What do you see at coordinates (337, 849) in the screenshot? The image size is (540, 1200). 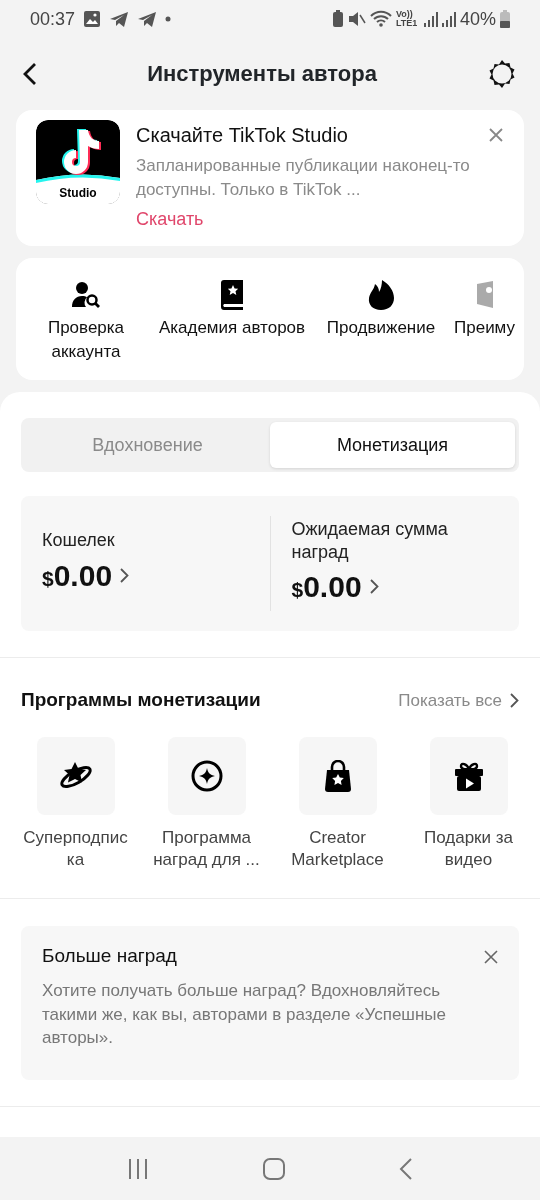 I see `program-label: Creator Marketplace` at bounding box center [337, 849].